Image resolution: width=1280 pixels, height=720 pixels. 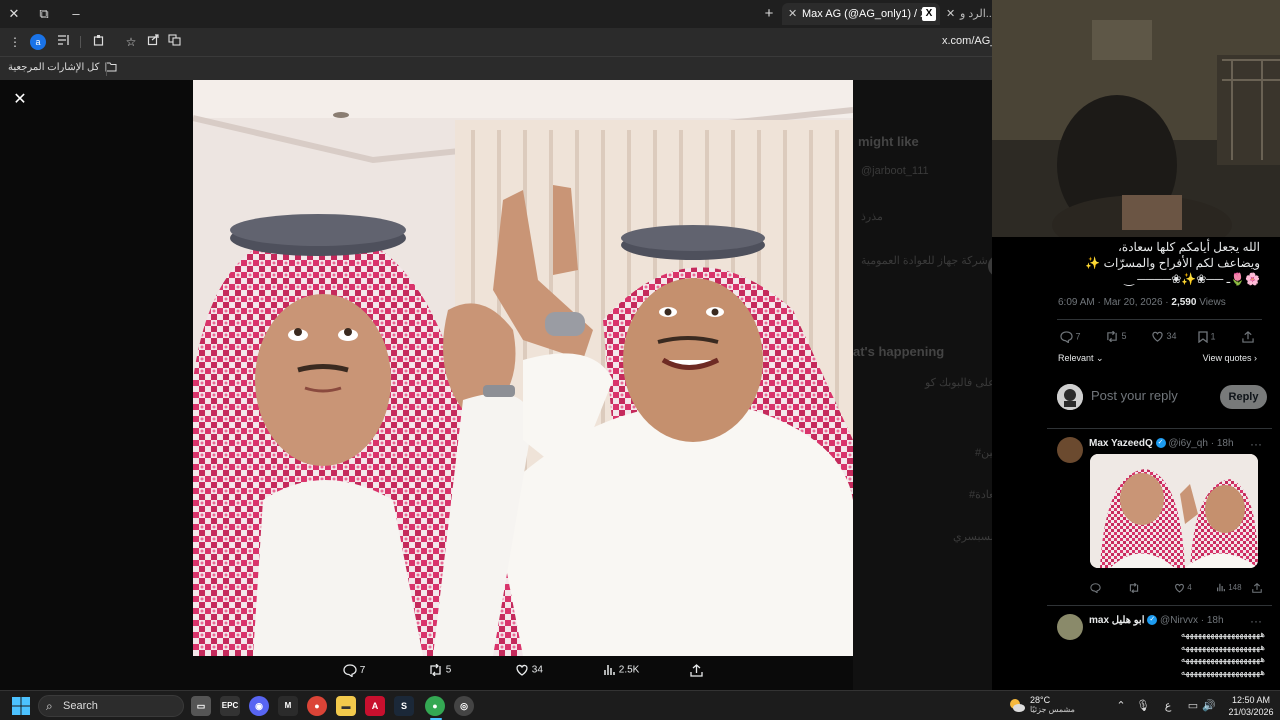 What do you see at coordinates (1143, 705) in the screenshot?
I see `microphone-icon: 🎙` at bounding box center [1143, 705].